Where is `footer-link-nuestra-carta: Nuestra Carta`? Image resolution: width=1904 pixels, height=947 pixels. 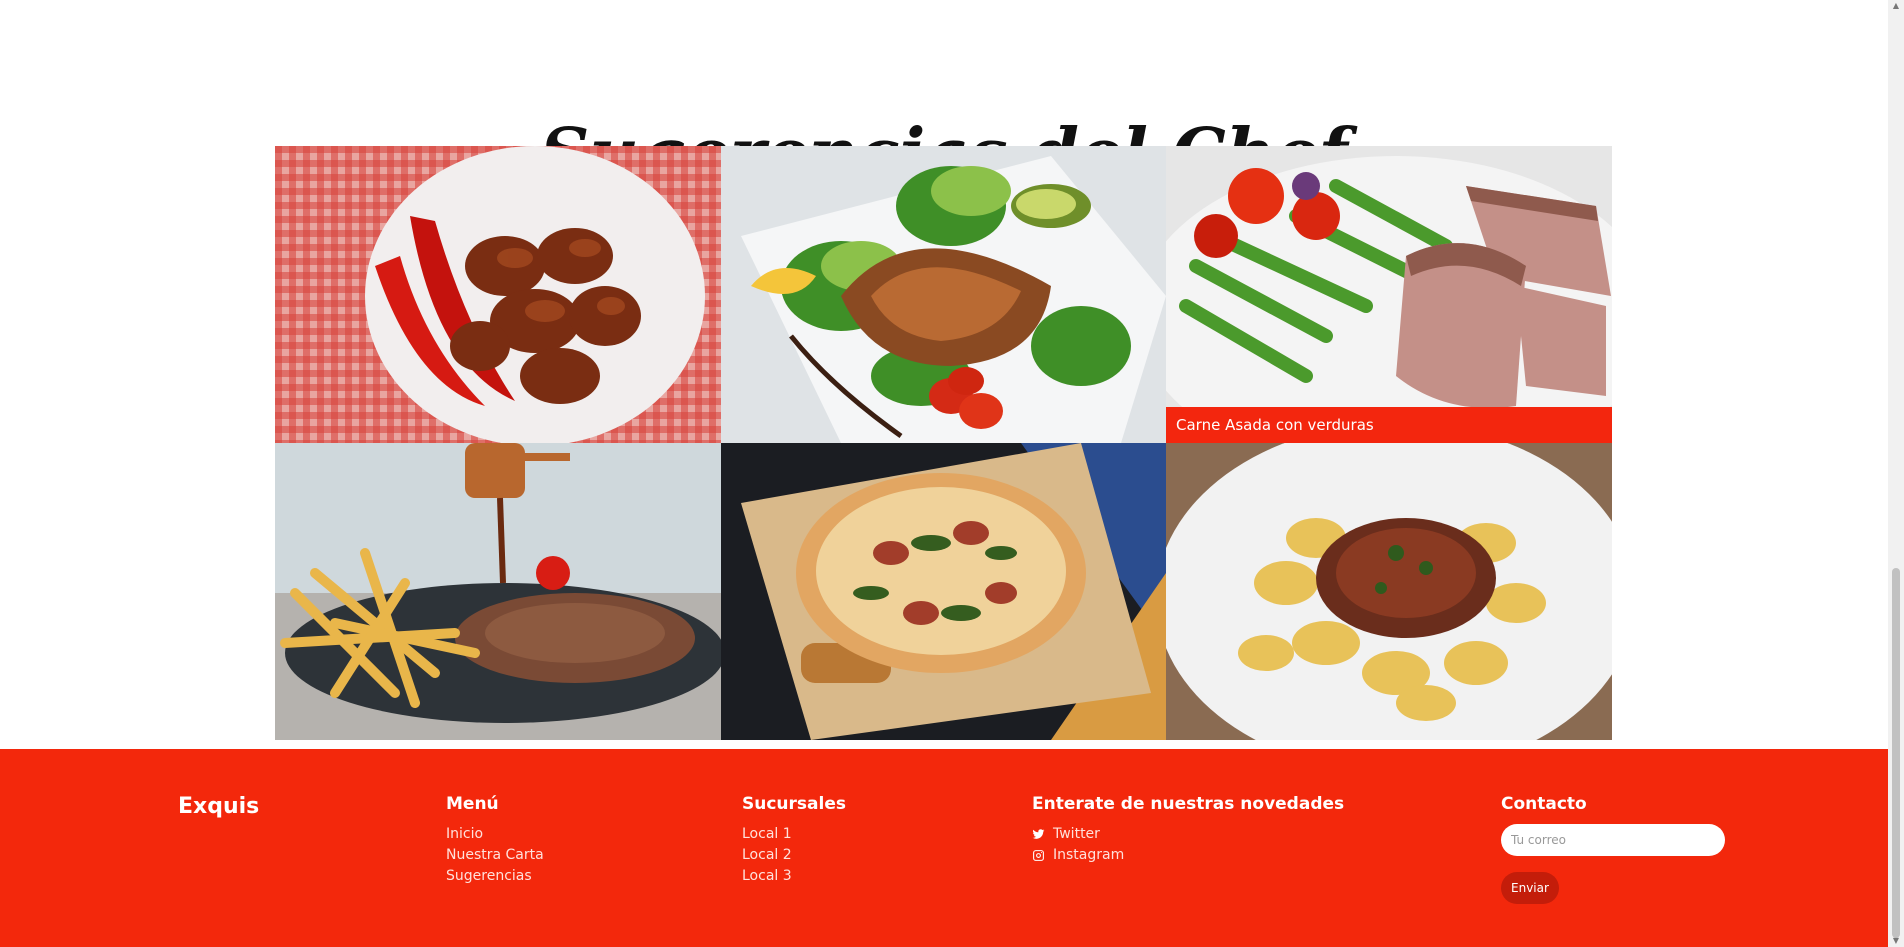
footer-link-nuestra-carta: Nuestra Carta is located at coordinates (495, 855).